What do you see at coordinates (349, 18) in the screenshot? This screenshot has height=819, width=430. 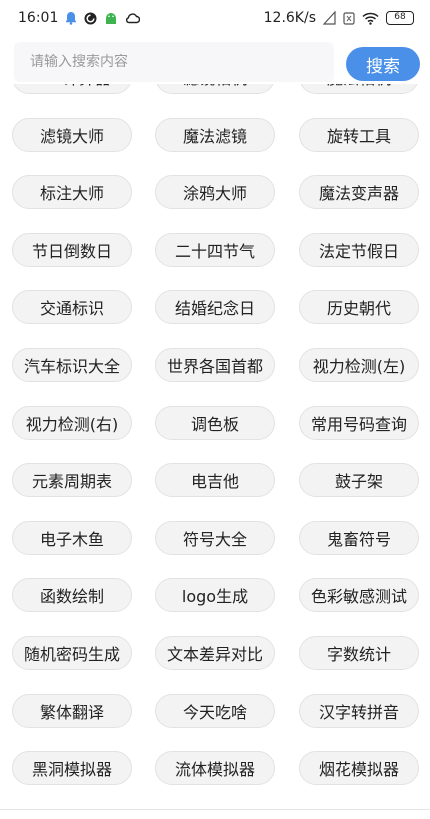 I see `sim-card-icon` at bounding box center [349, 18].